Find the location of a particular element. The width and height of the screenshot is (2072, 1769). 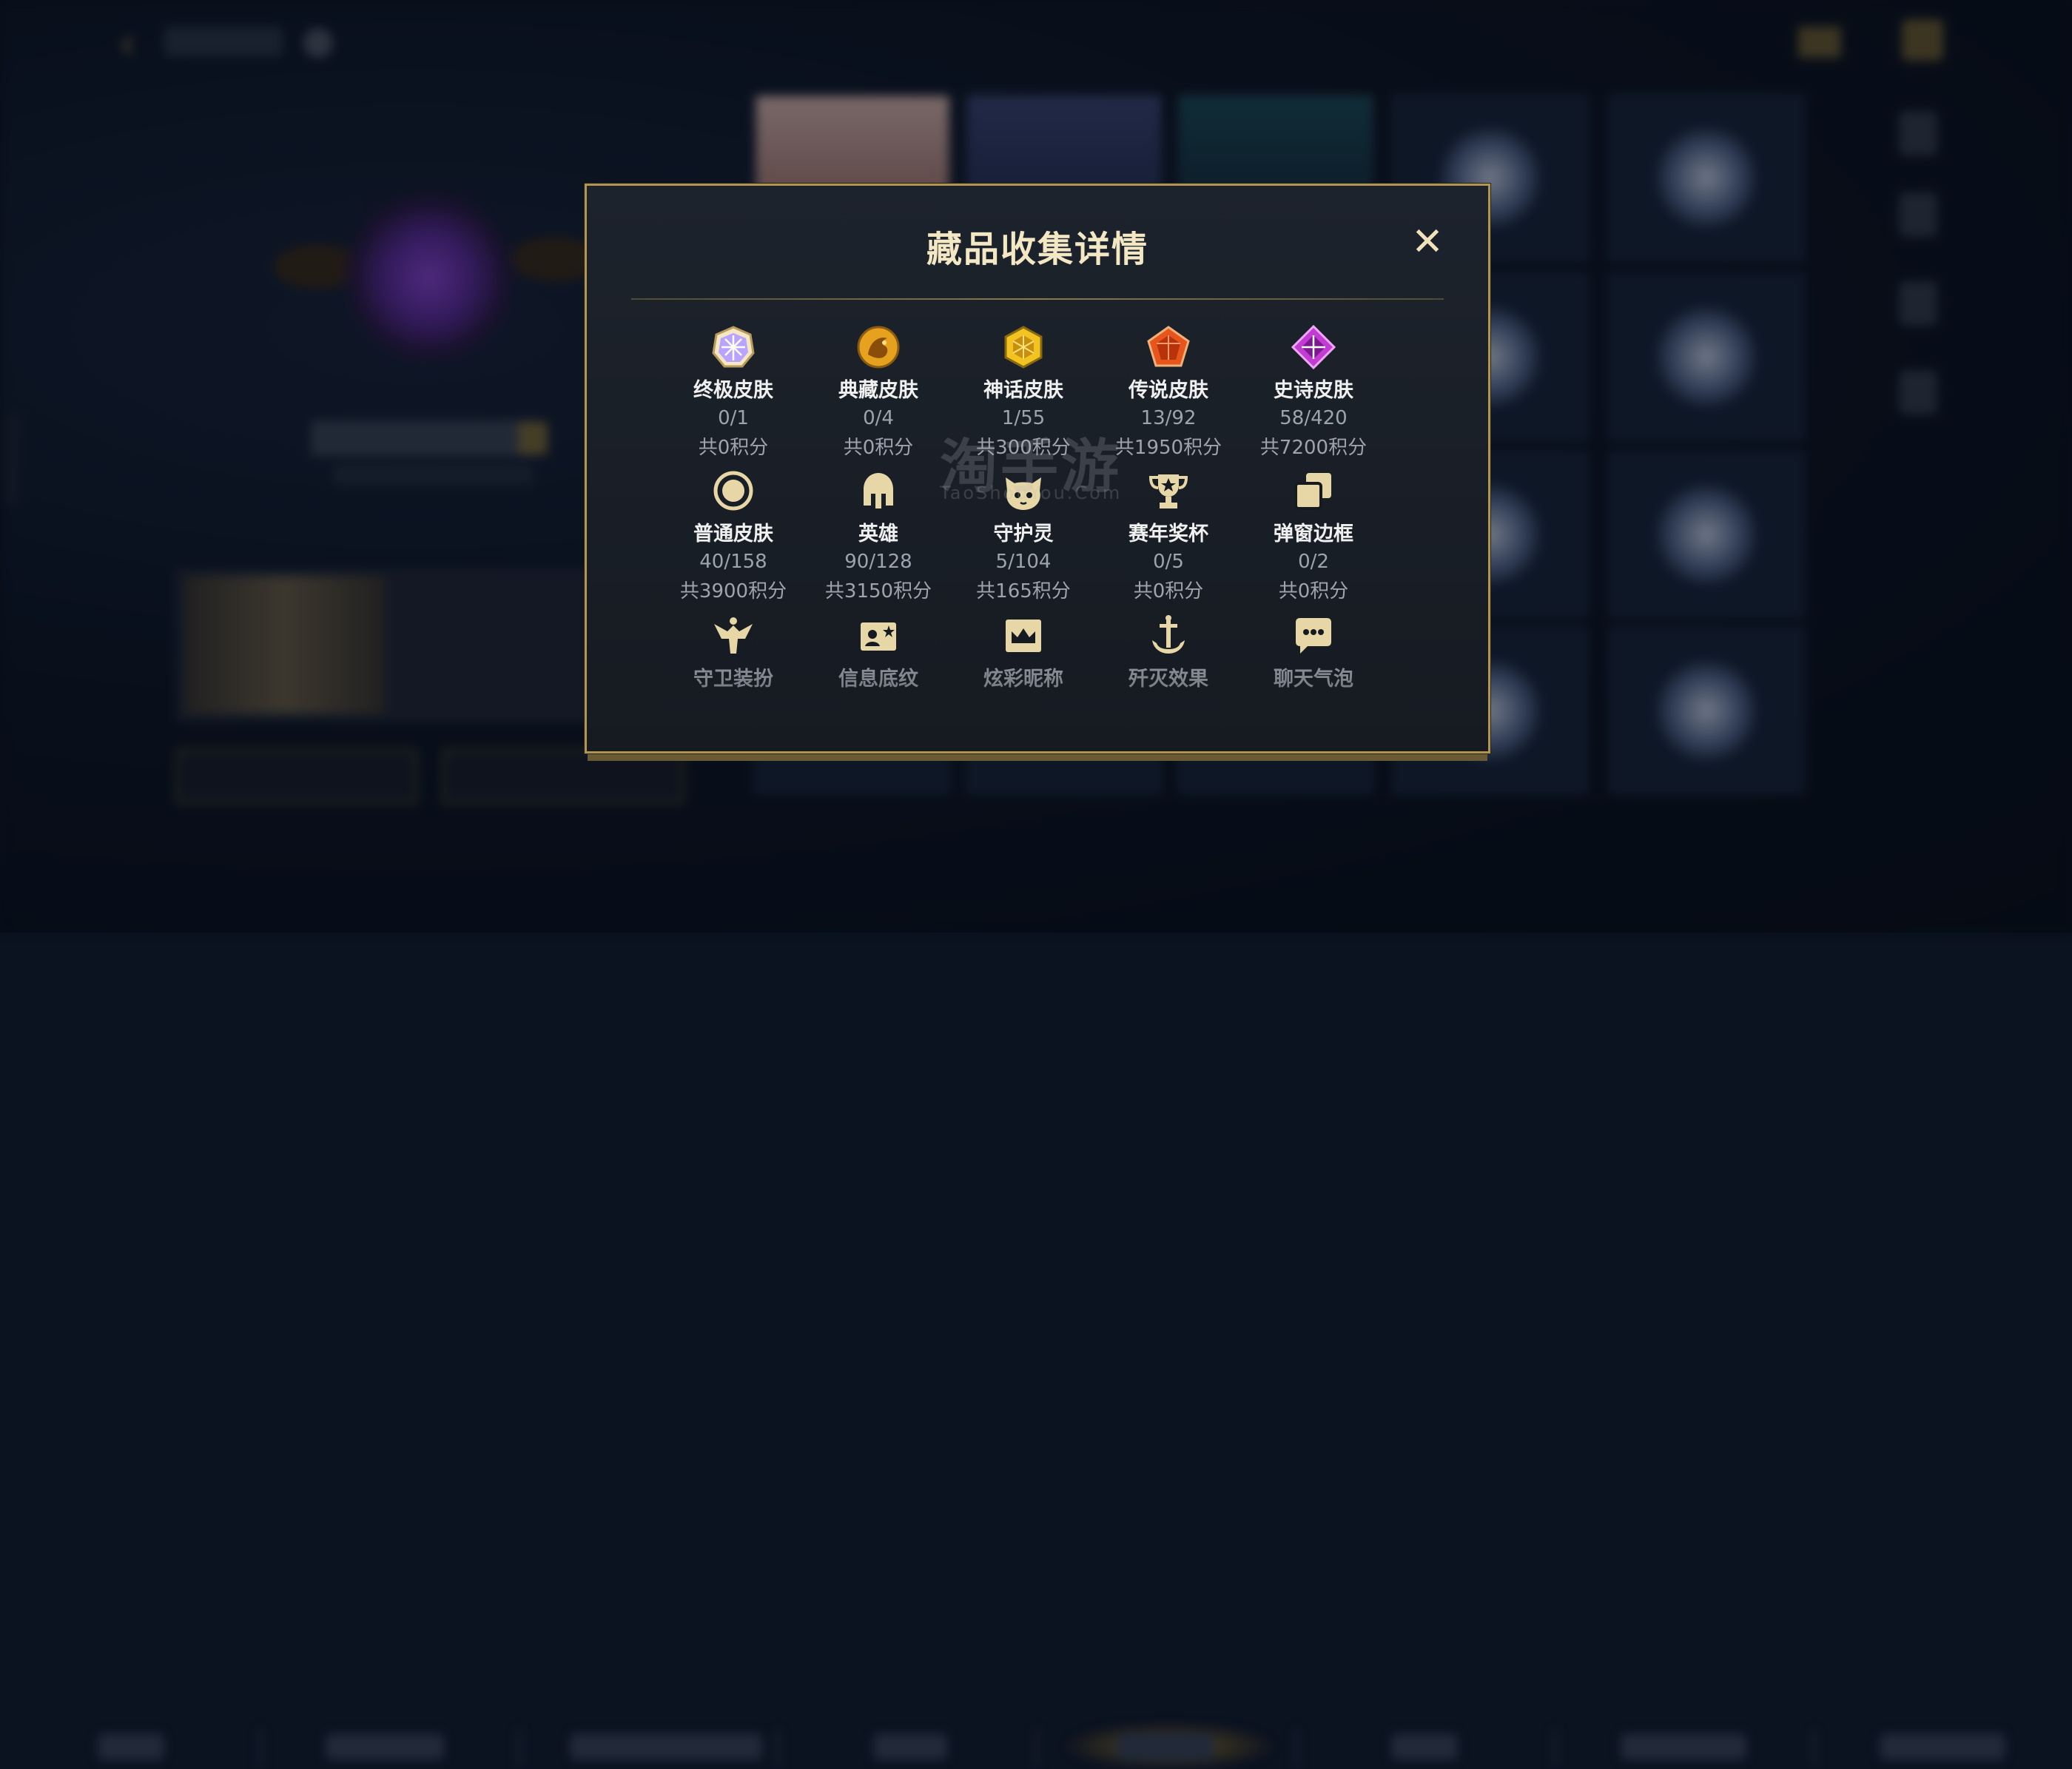

popup-frame-icon is located at coordinates (1312, 491).